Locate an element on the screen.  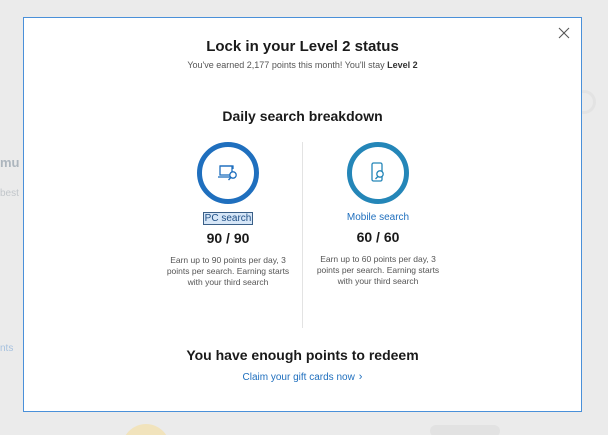
dialog-title: Lock in your Level 2 status is located at coordinates (302, 46).